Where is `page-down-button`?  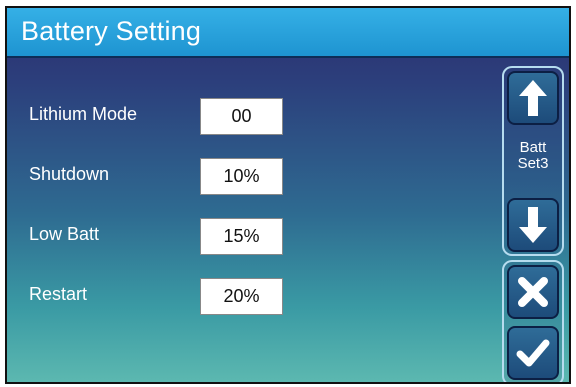
page-down-button is located at coordinates (533, 225).